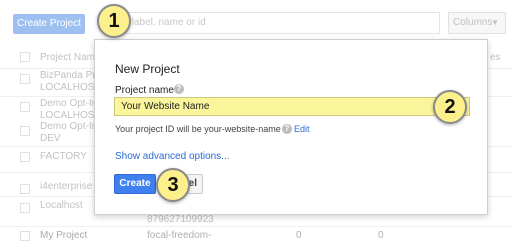 This screenshot has height=241, width=512. I want to click on dialog-title: New Project, so click(147, 69).